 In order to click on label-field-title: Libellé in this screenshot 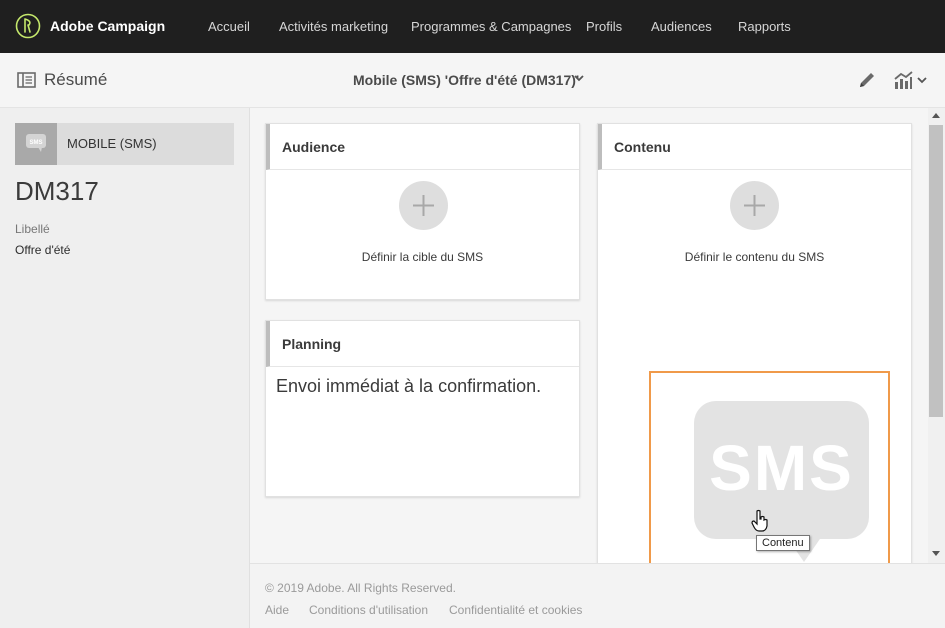, I will do `click(32, 229)`.